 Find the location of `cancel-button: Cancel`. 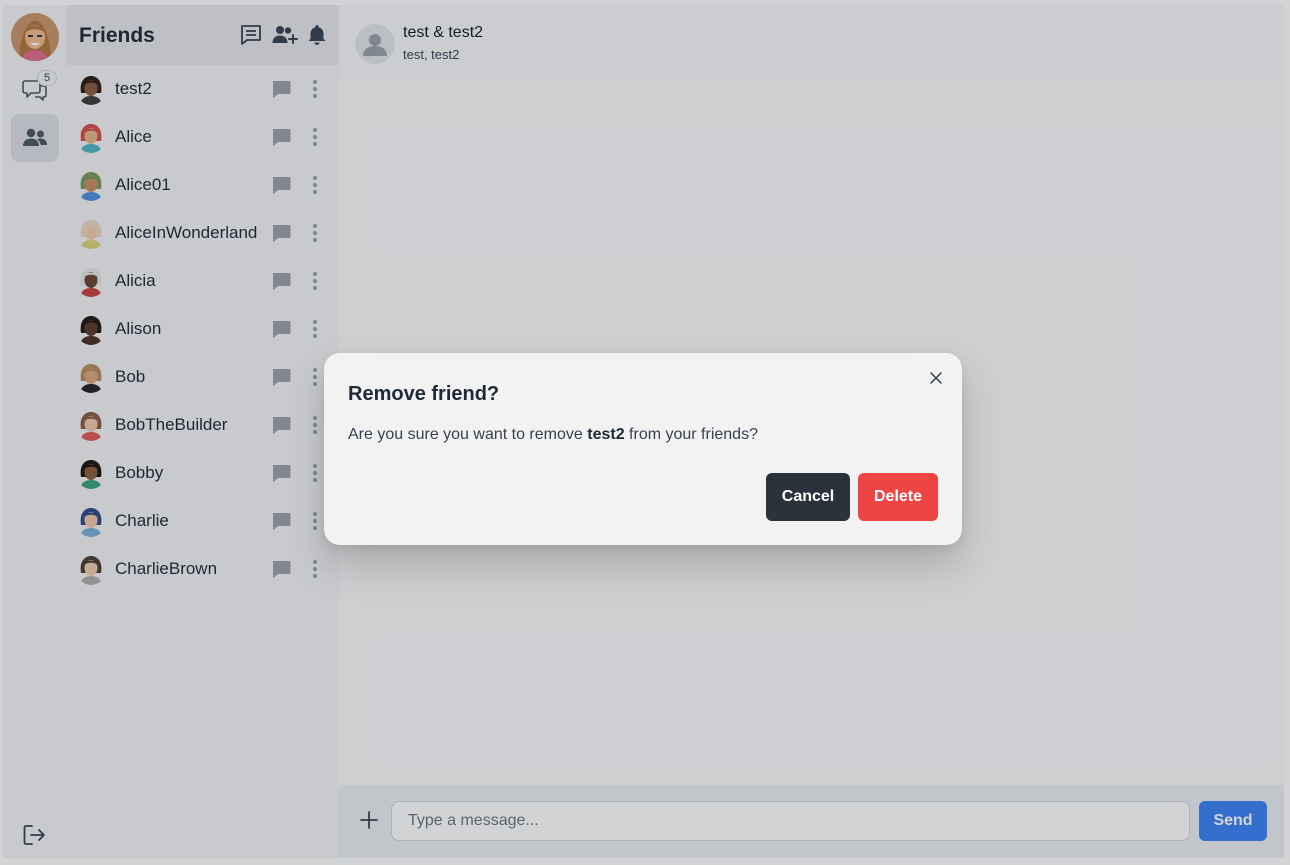

cancel-button: Cancel is located at coordinates (808, 497).